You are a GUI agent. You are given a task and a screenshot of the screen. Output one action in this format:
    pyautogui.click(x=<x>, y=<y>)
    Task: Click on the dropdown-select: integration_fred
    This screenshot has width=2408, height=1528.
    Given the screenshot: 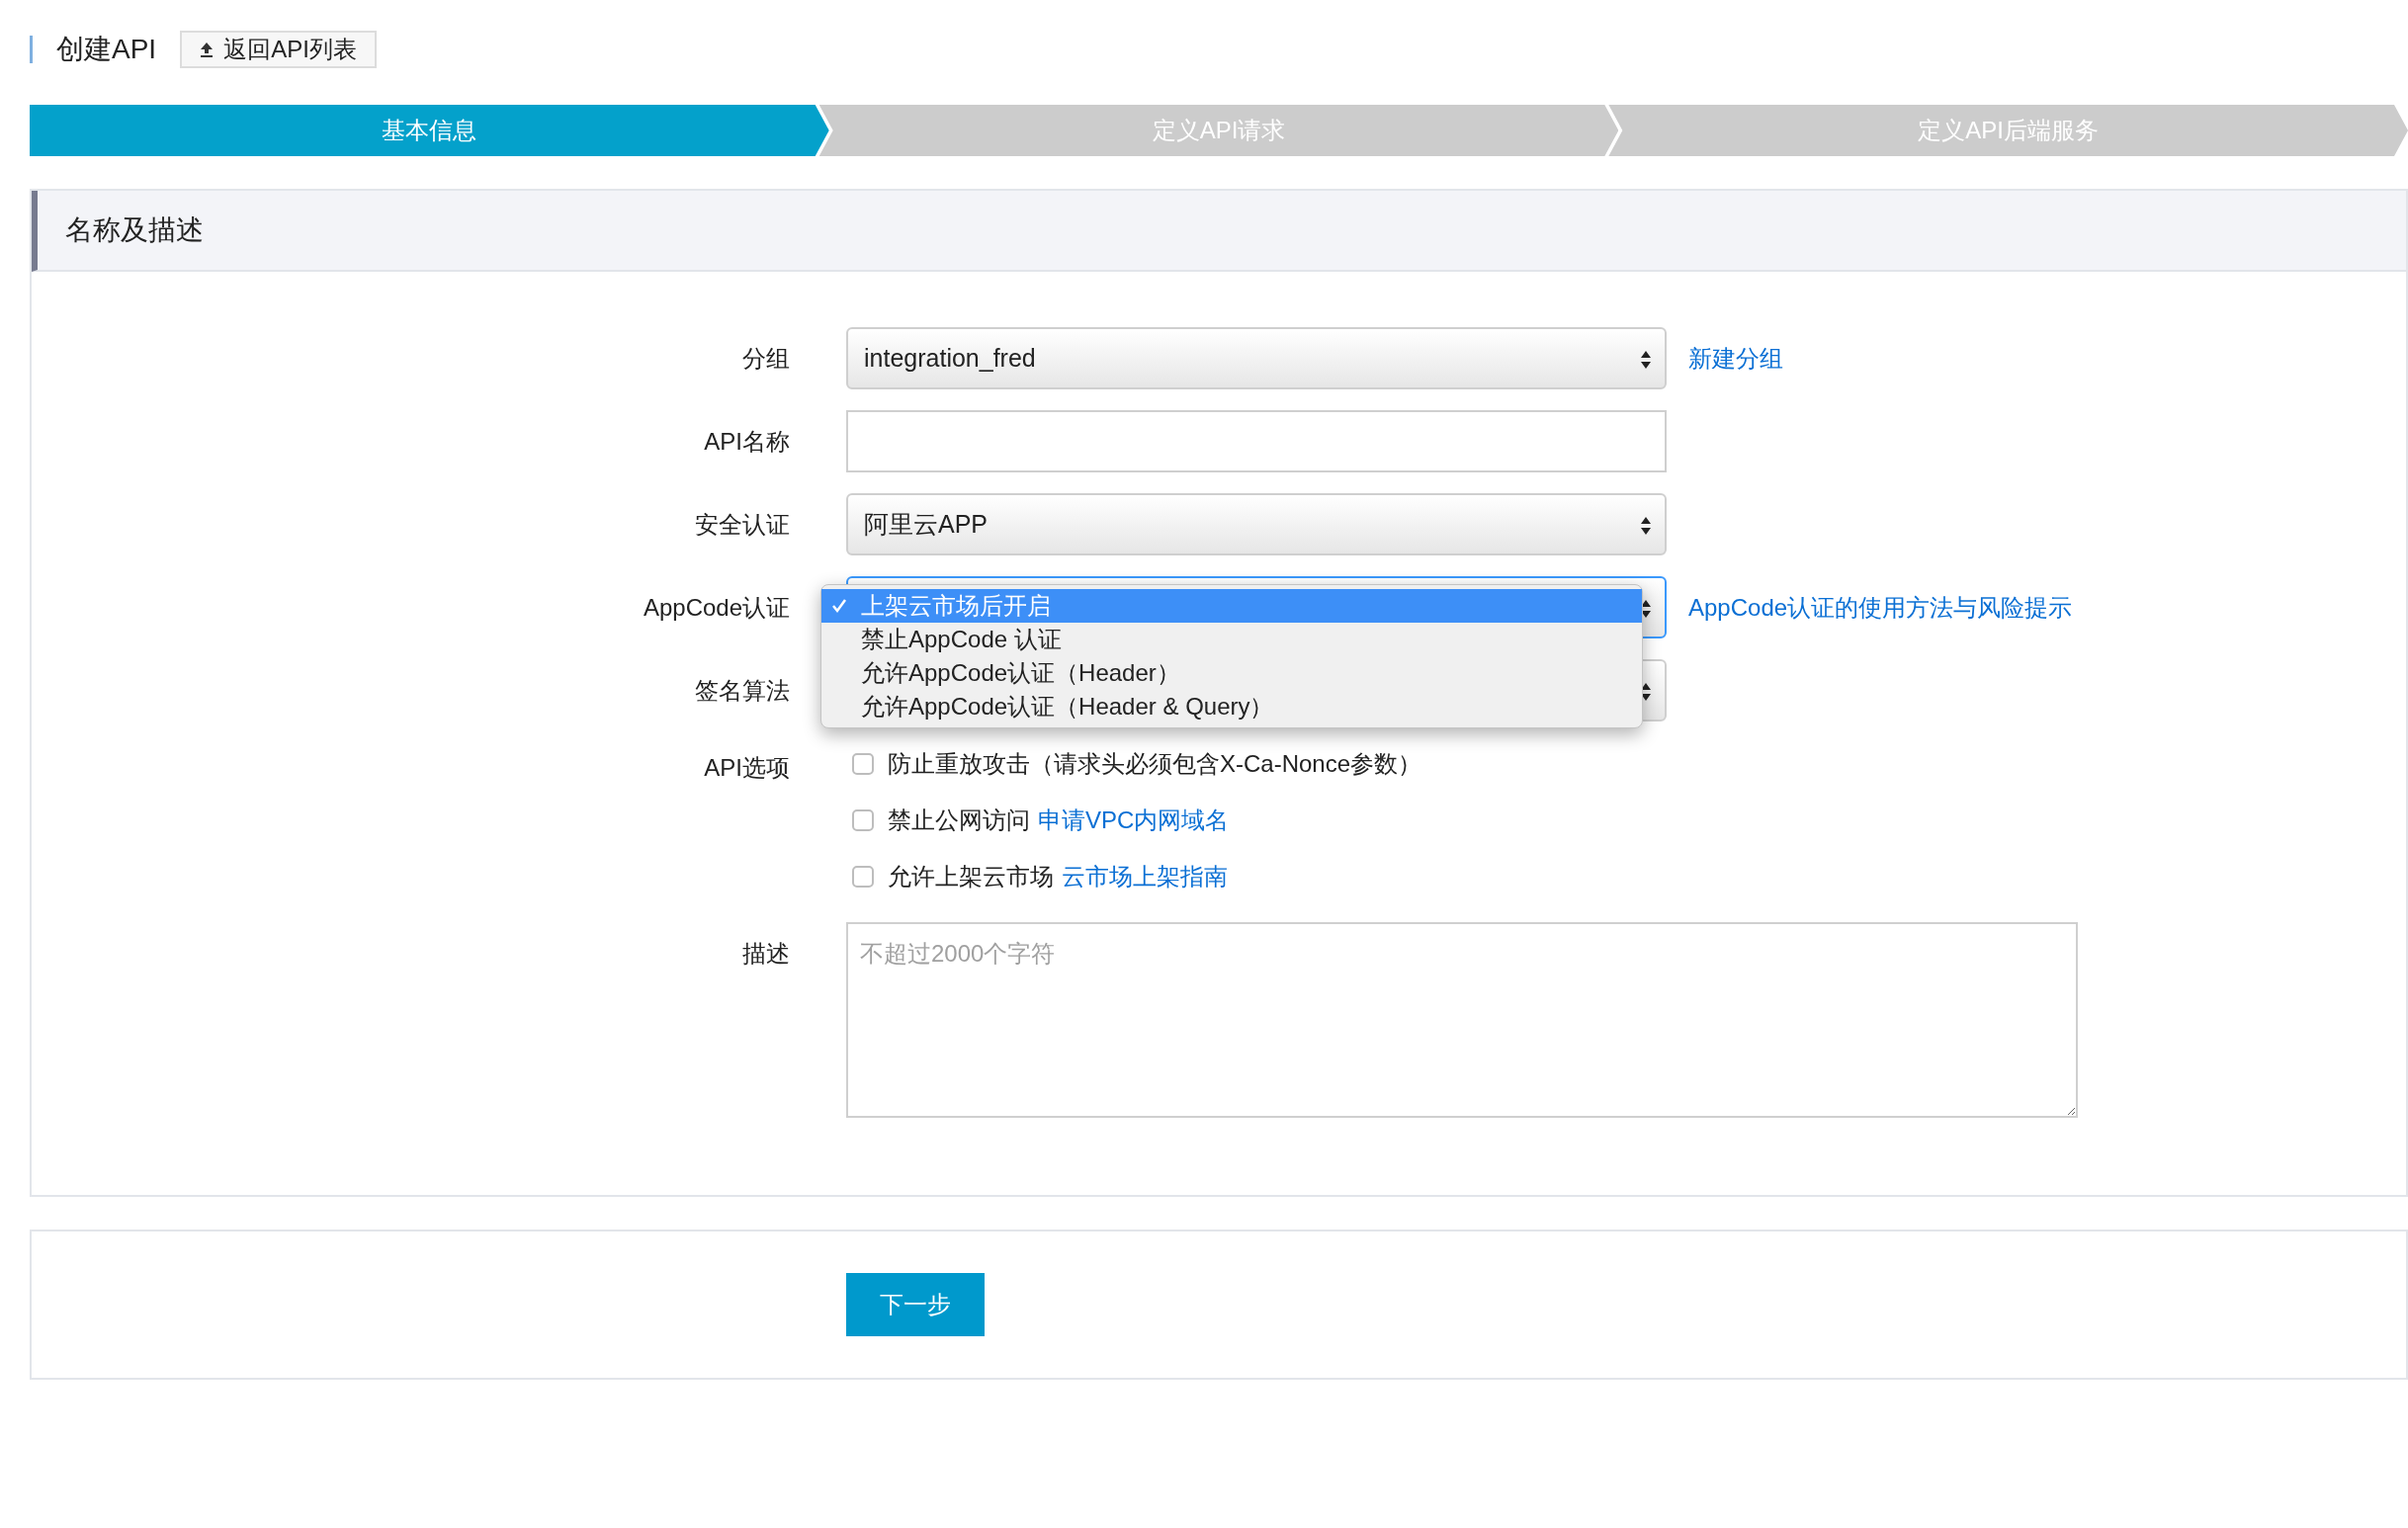 What is the action you would take?
    pyautogui.click(x=1256, y=358)
    